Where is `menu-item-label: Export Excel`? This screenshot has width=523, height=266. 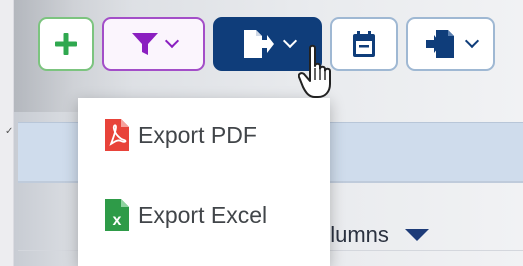
menu-item-label: Export Excel is located at coordinates (203, 214).